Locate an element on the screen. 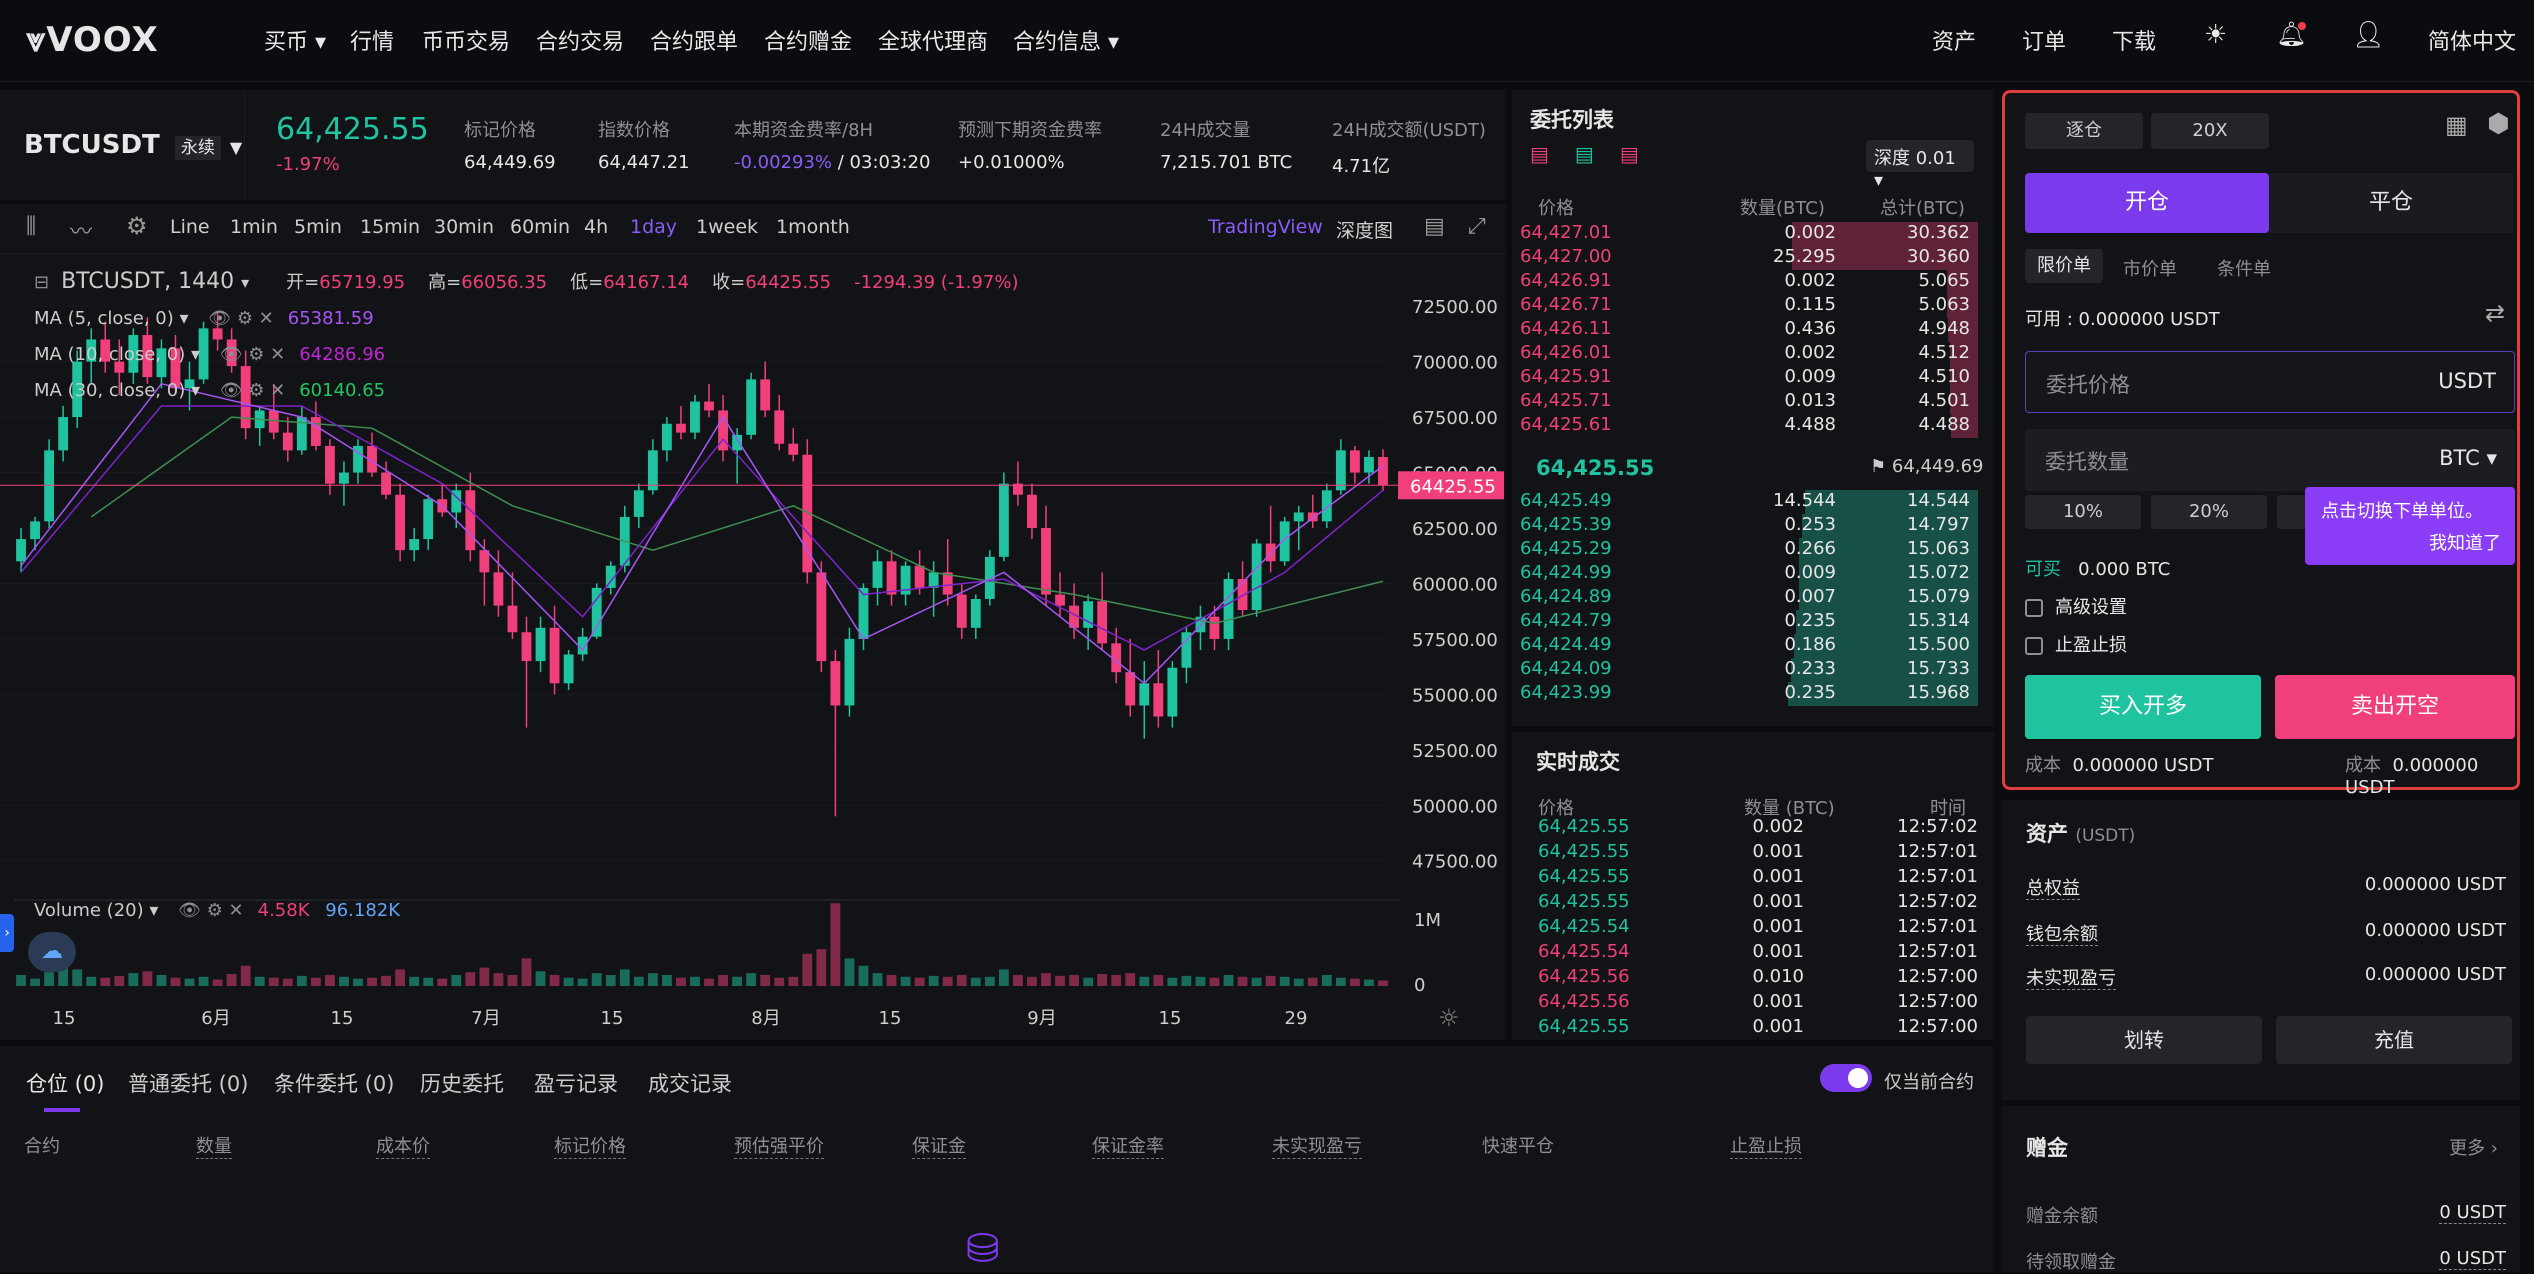  notes-icon: ▤ is located at coordinates (1434, 226).